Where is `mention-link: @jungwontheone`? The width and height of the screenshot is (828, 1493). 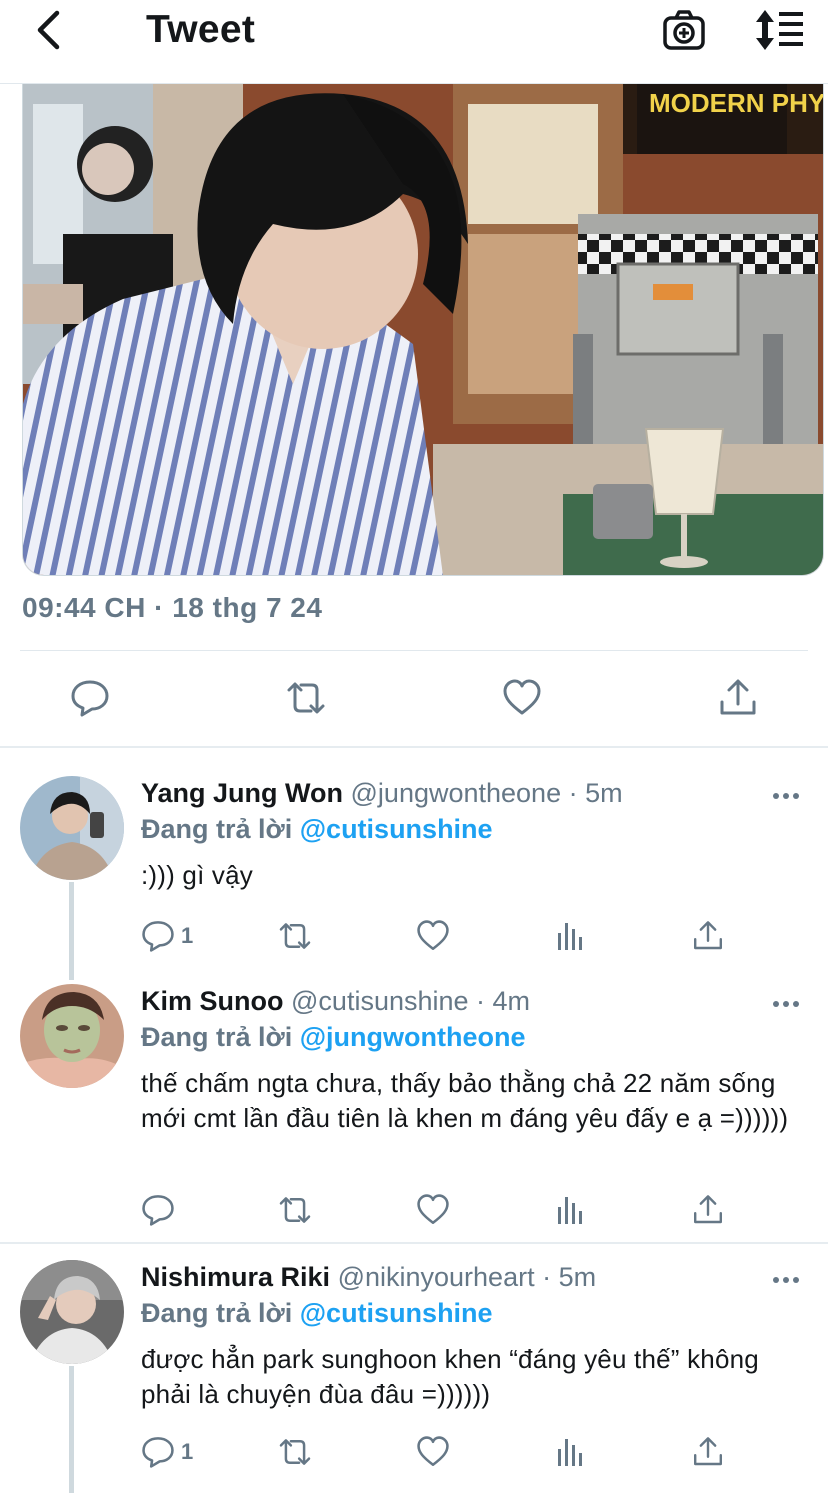 mention-link: @jungwontheone is located at coordinates (413, 1037).